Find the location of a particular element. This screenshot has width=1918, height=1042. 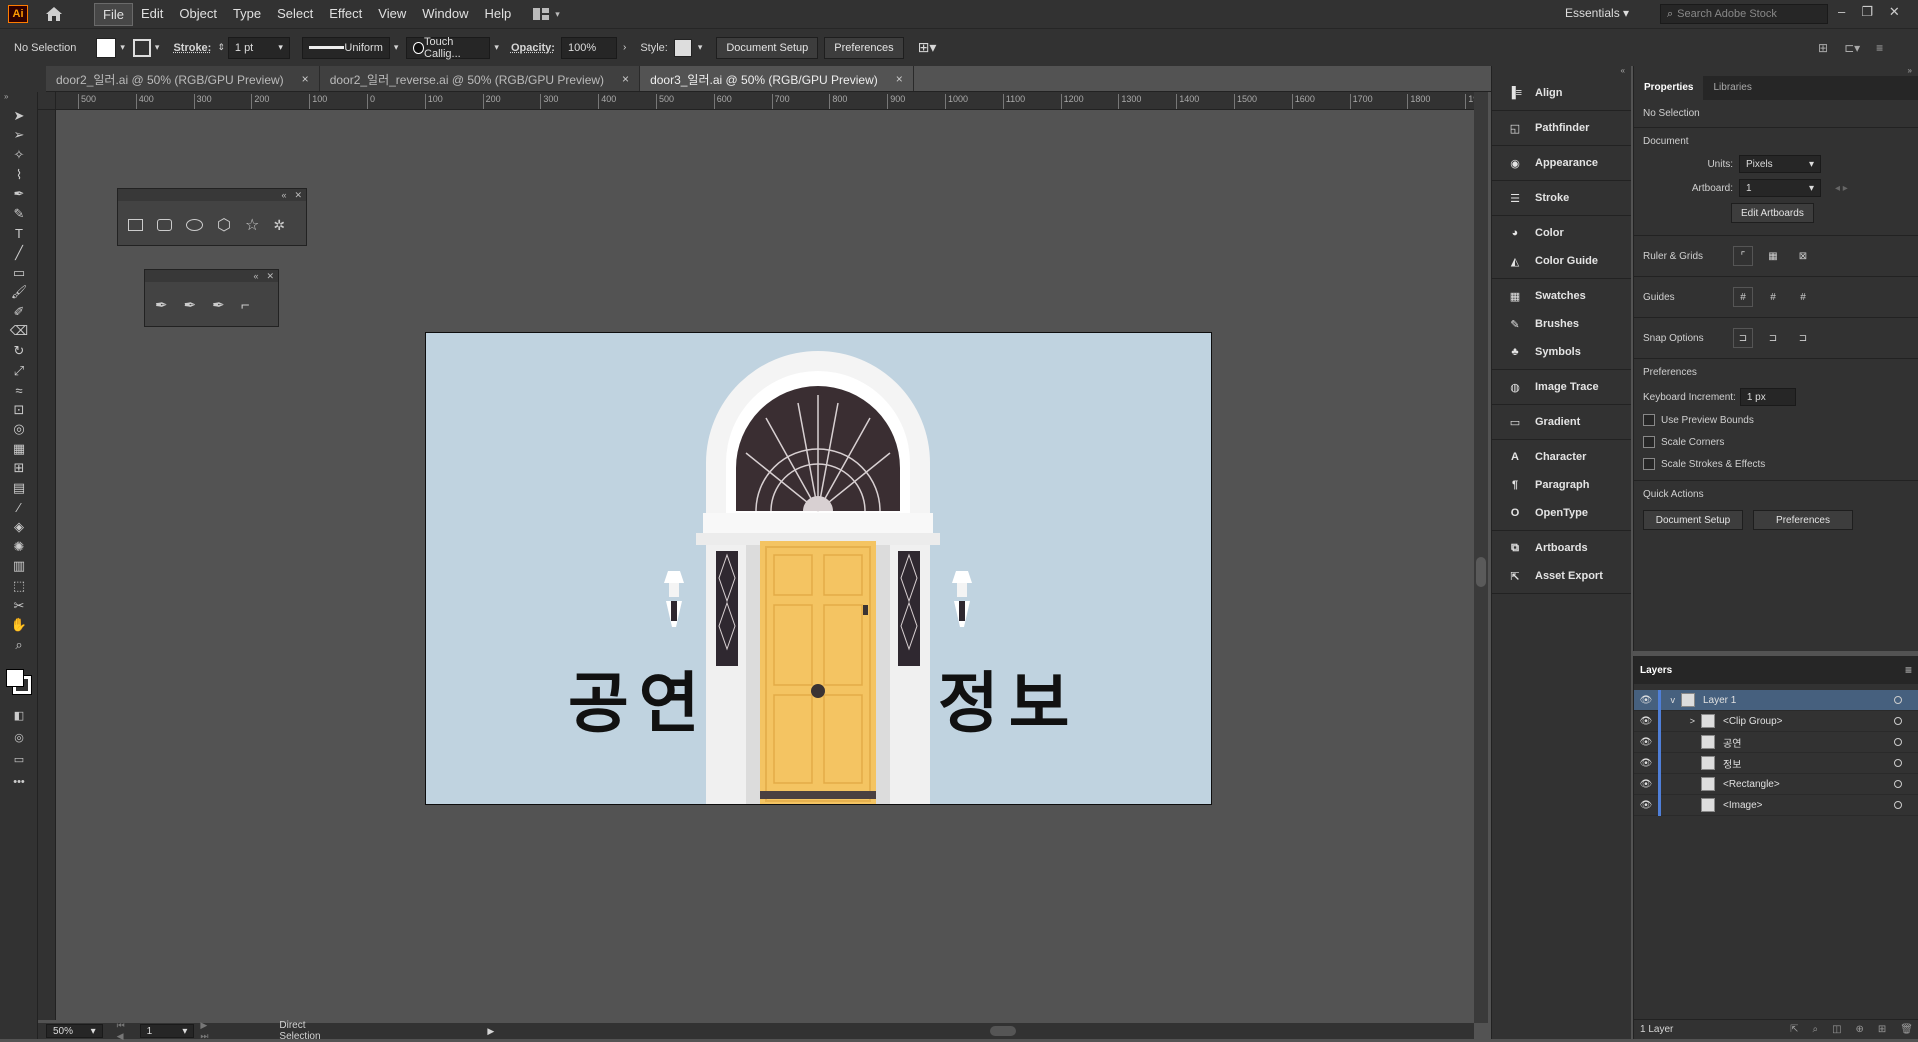

ellipse-tool-icon is located at coordinates (194, 225).